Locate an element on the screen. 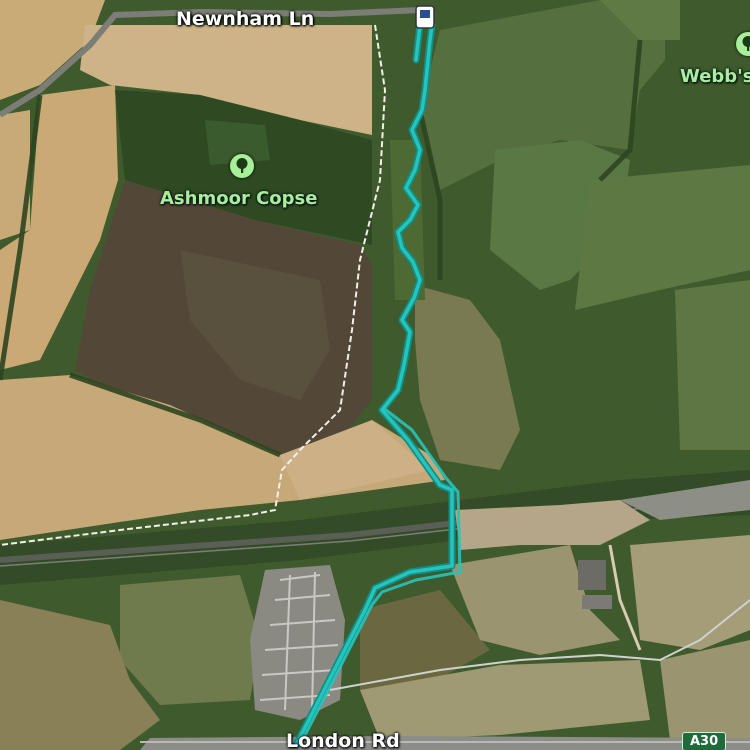 The width and height of the screenshot is (750, 750). start-marker is located at coordinates (425, 17).